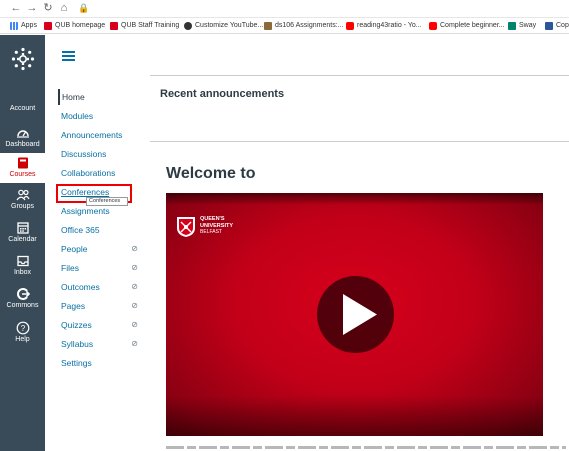 This screenshot has width=569, height=451. What do you see at coordinates (22, 305) in the screenshot?
I see `nav-commons-label: Commons` at bounding box center [22, 305].